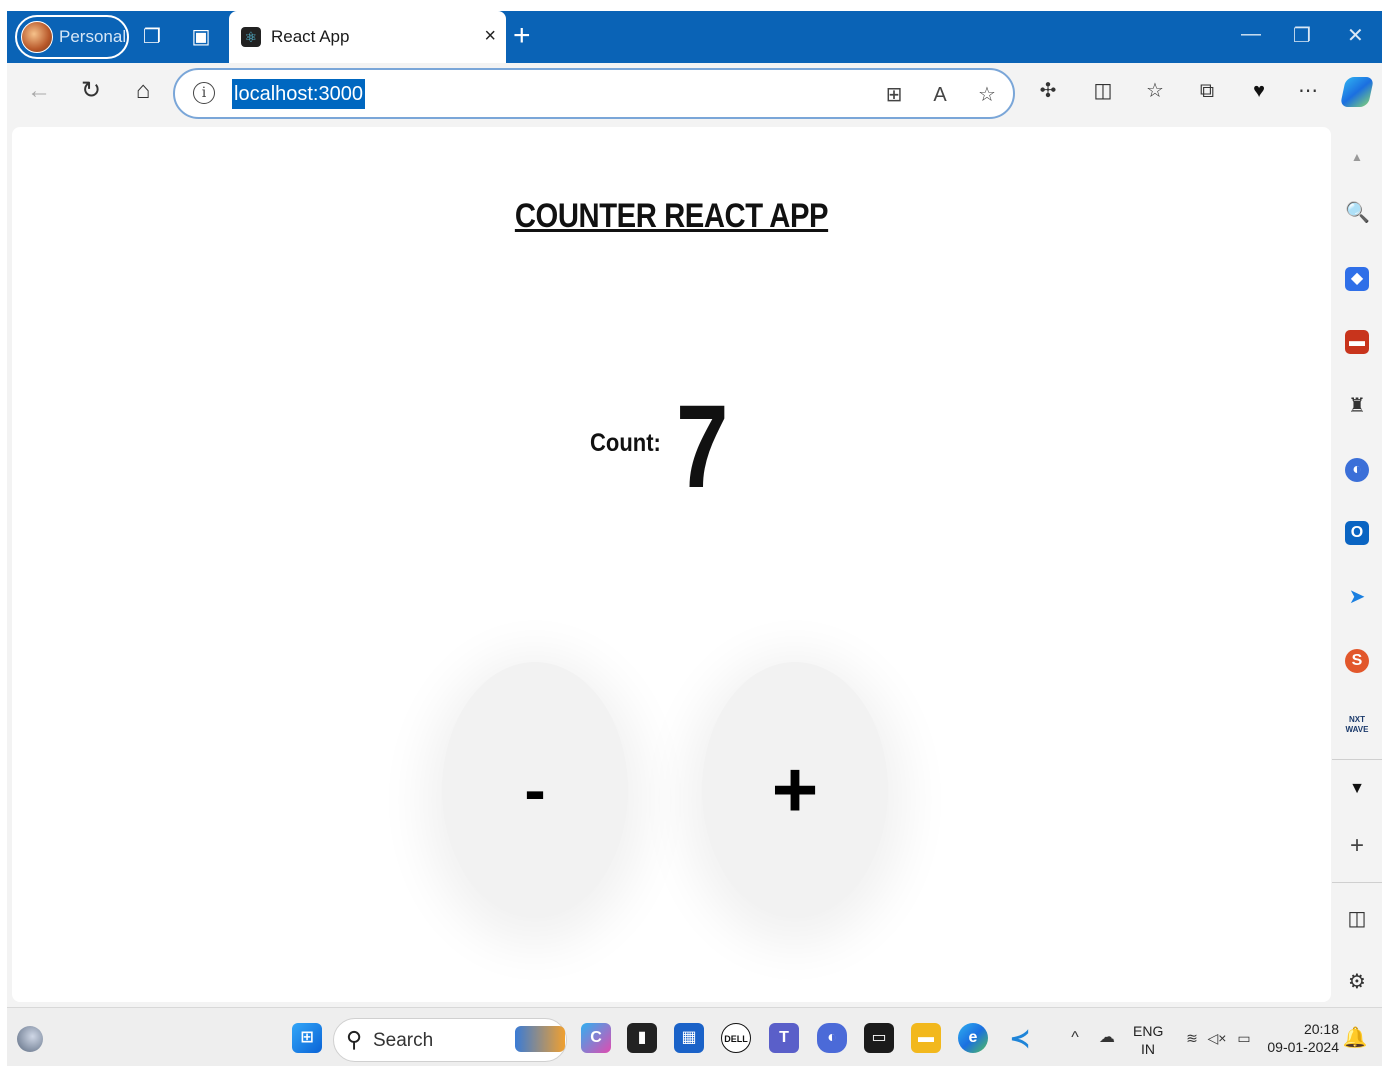 The height and width of the screenshot is (1066, 1388). Describe the element at coordinates (926, 1038) in the screenshot. I see `file-explorer-icon: ▬` at that location.